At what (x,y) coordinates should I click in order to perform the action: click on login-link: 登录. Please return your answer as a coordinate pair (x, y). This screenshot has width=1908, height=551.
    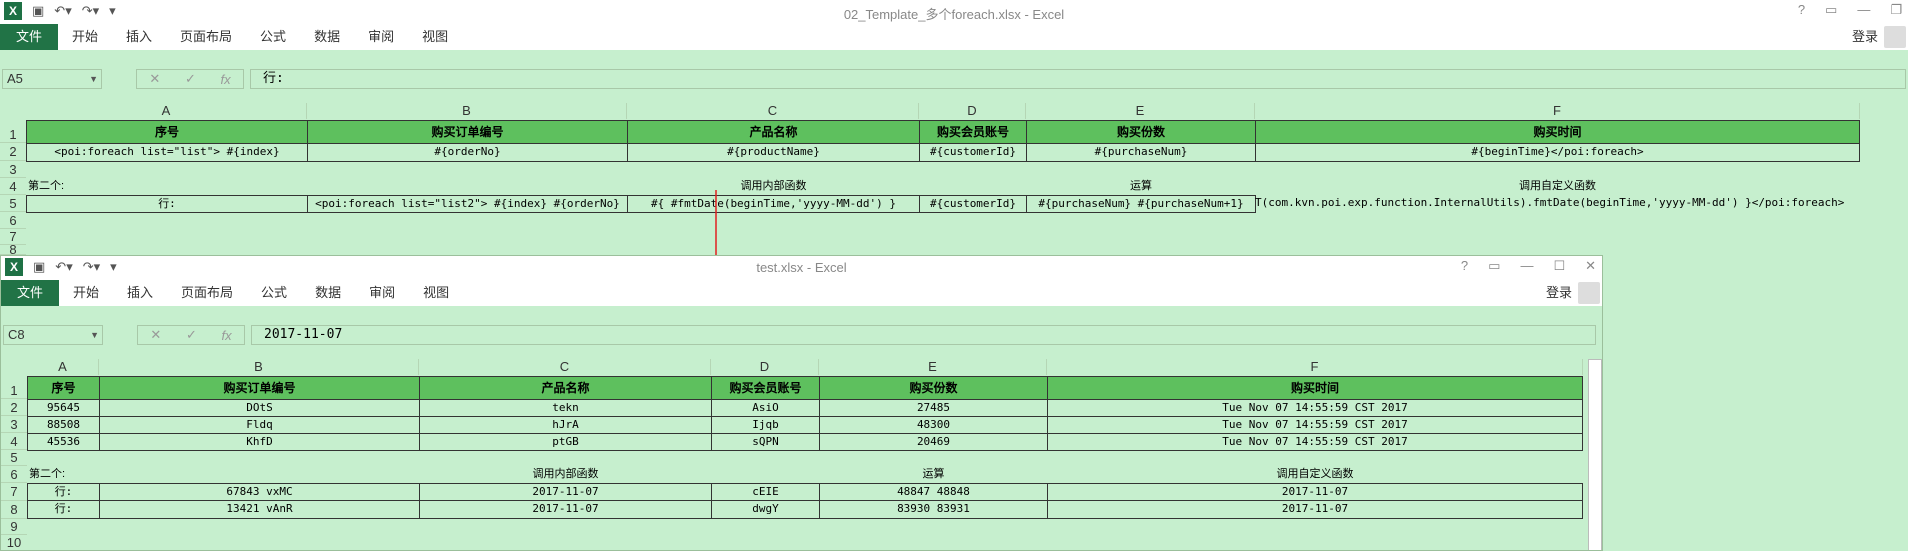
    Looking at the image, I should click on (1559, 293).